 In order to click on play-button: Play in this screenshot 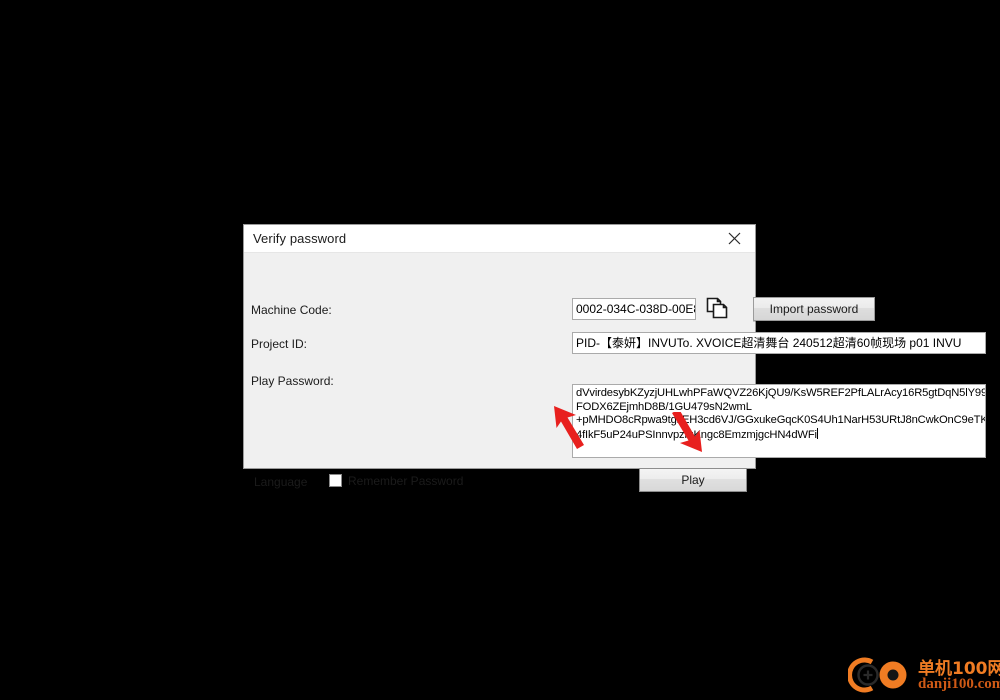, I will do `click(693, 480)`.